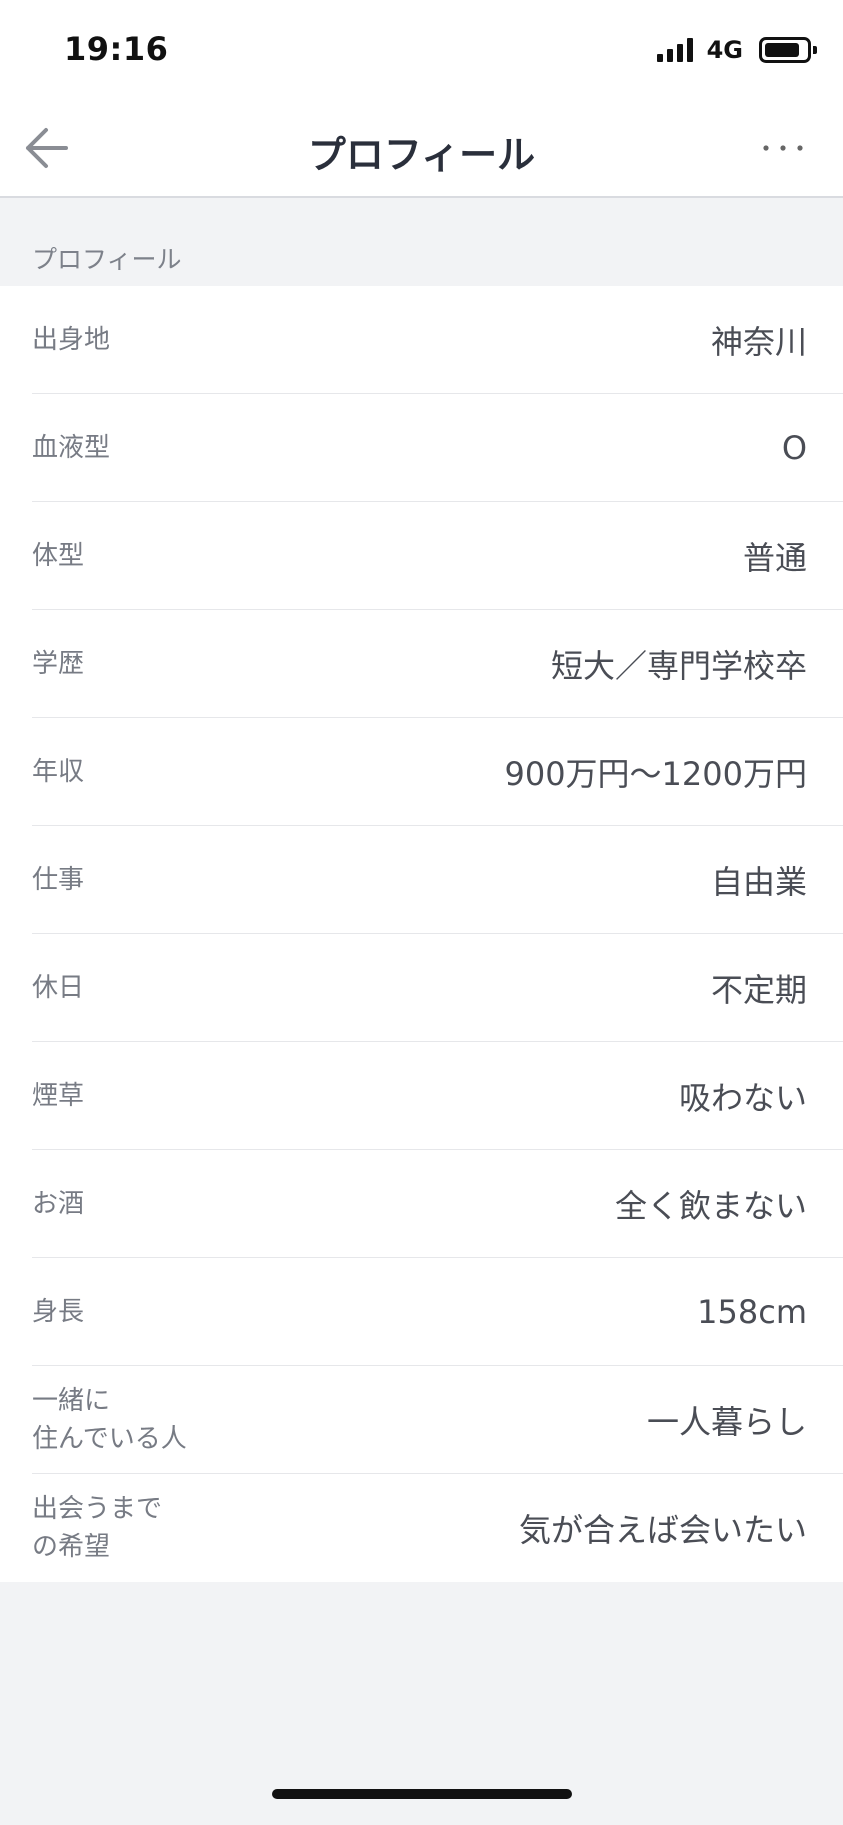  I want to click on profile-row-label: 血液型, so click(71, 448).